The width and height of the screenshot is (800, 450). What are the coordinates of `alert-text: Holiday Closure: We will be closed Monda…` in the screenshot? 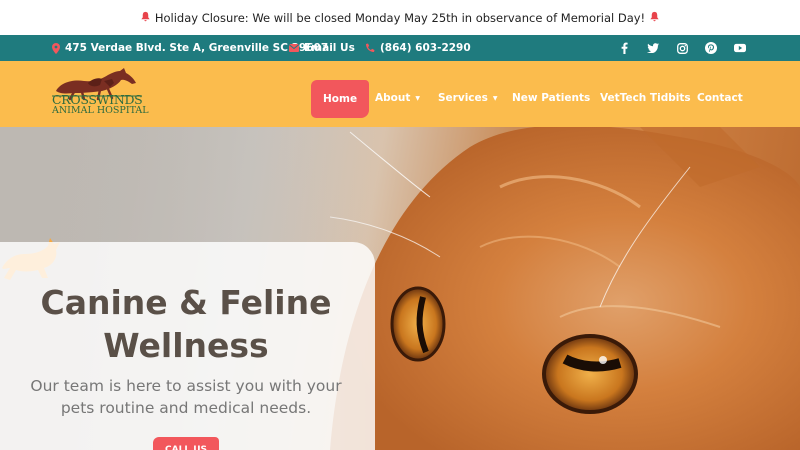 It's located at (400, 17).